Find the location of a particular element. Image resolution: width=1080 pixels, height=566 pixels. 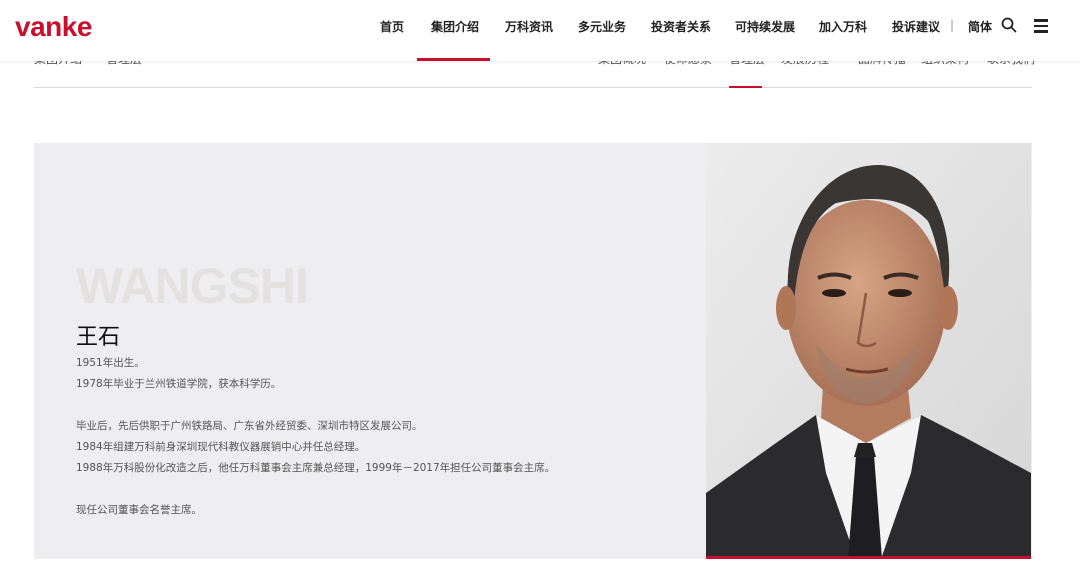

language-switch: 简体 is located at coordinates (980, 26).